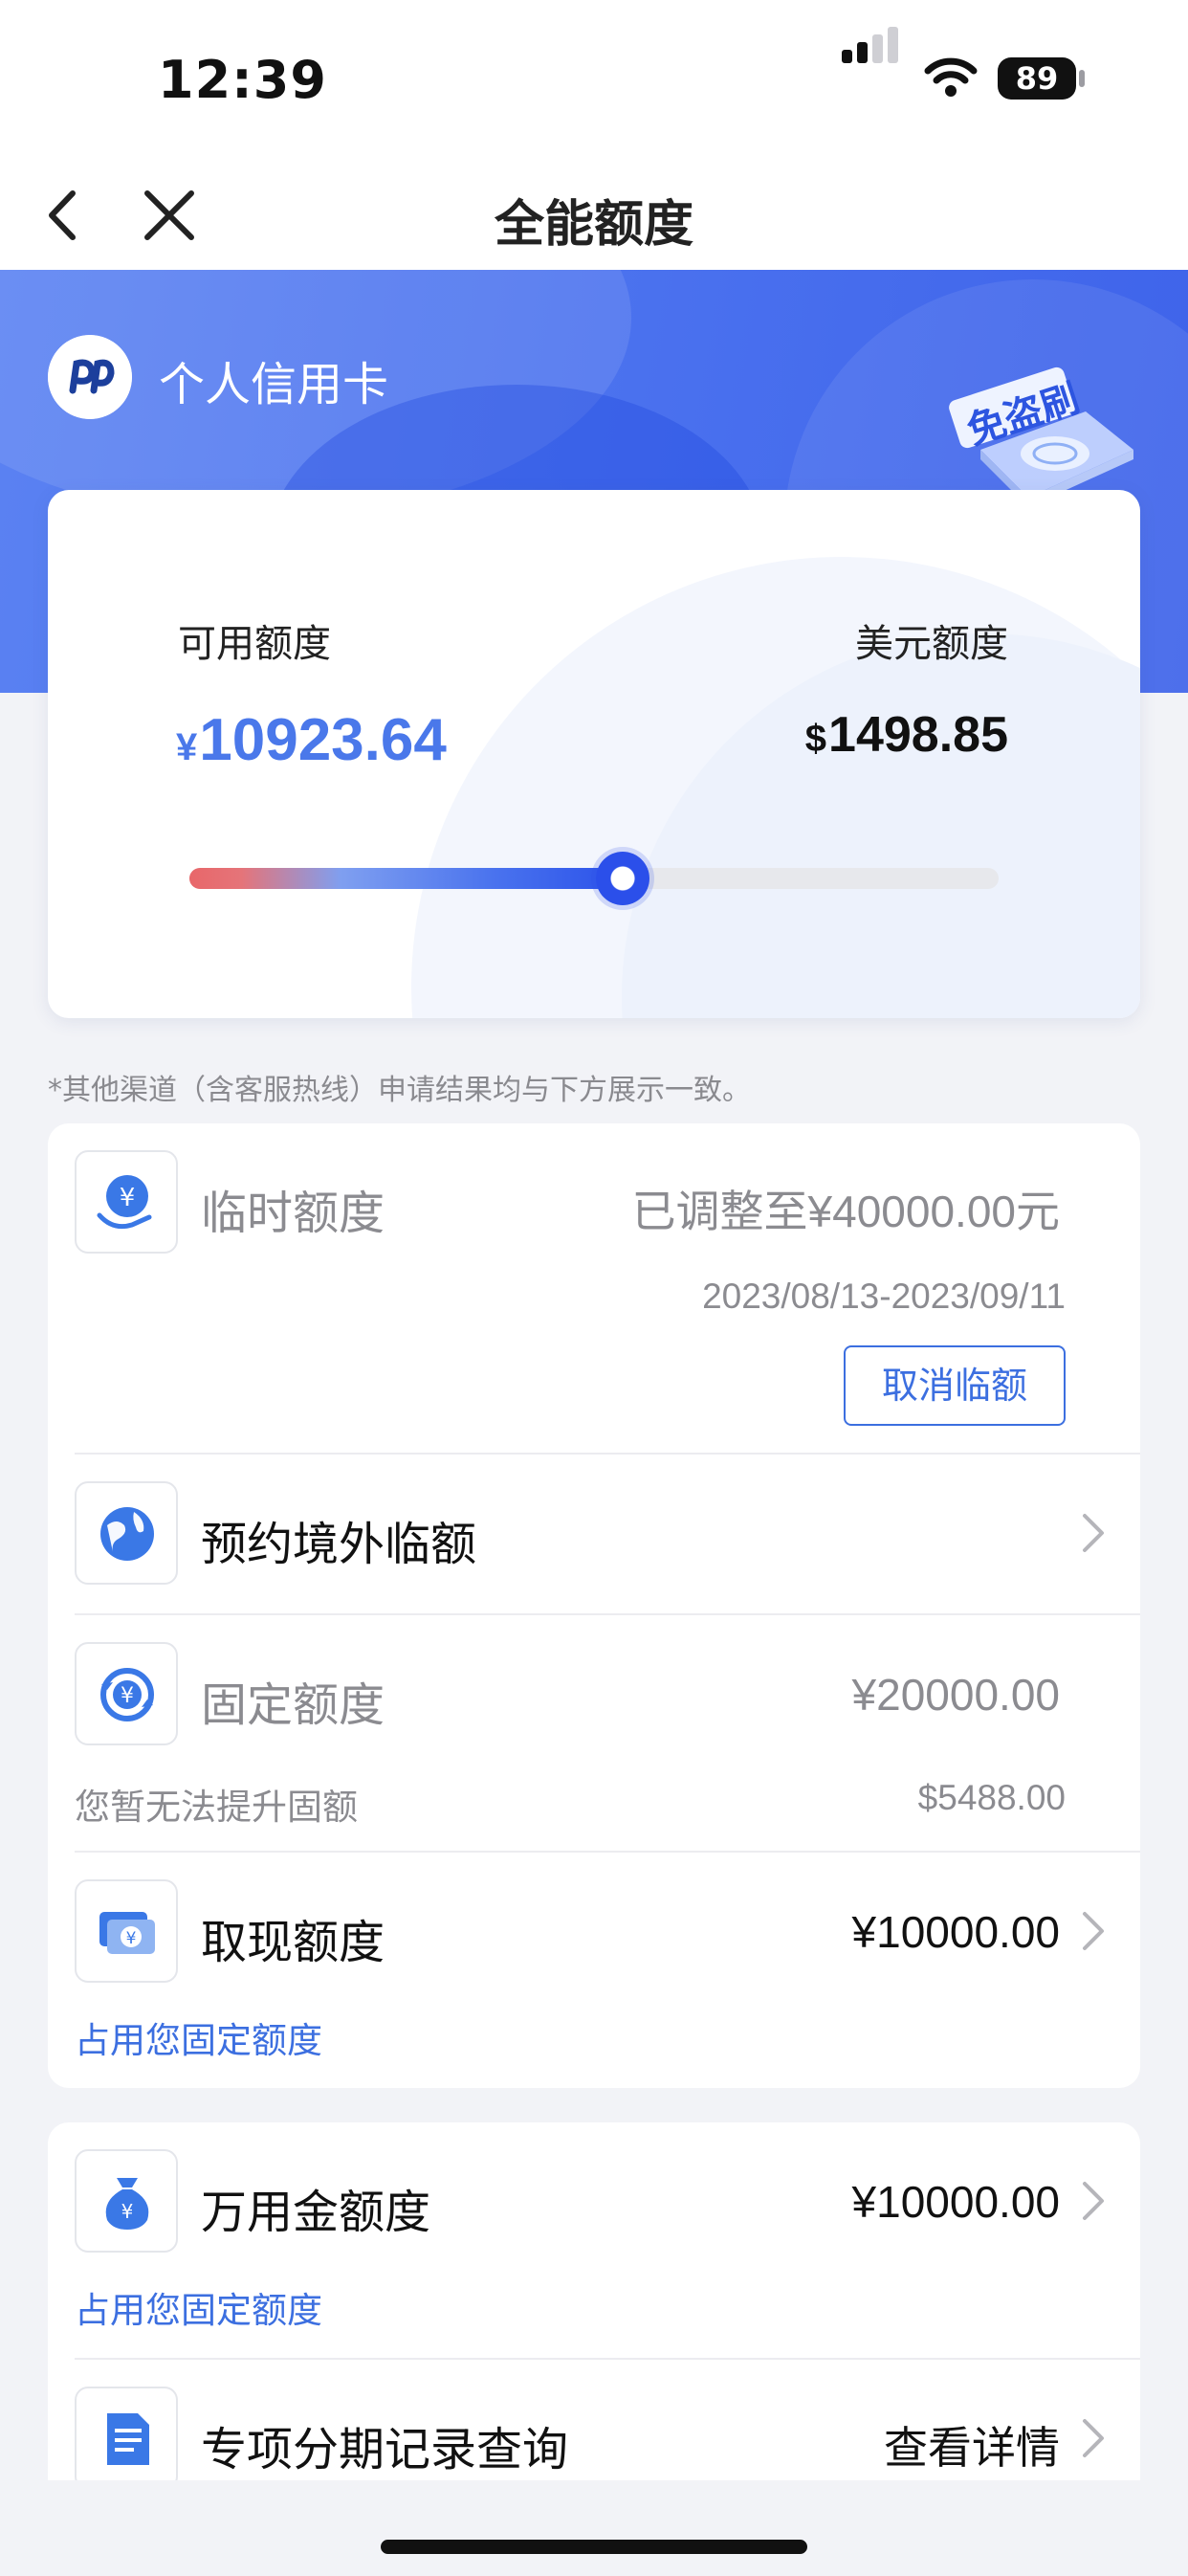  Describe the element at coordinates (399, 1090) in the screenshot. I see `channel-notice: *其他渠道（含客服热线）申请结果均与下方展示一致。` at that location.